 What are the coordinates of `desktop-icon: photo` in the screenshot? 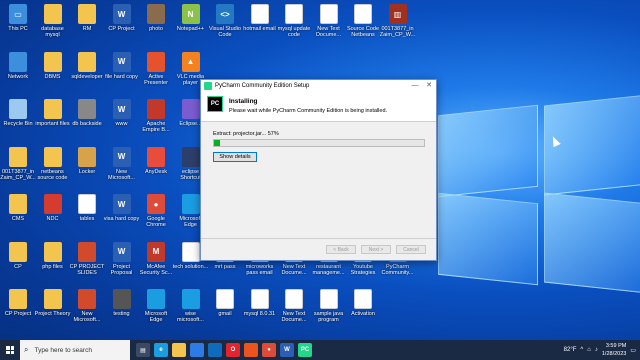 It's located at (156, 24).